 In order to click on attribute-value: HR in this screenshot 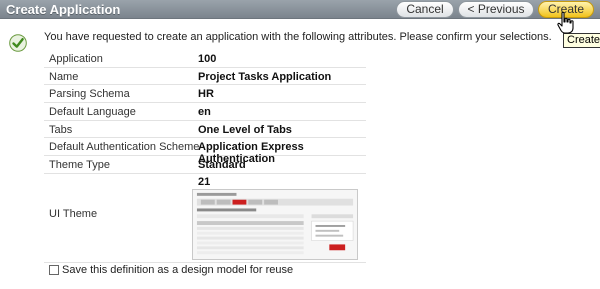, I will do `click(206, 94)`.